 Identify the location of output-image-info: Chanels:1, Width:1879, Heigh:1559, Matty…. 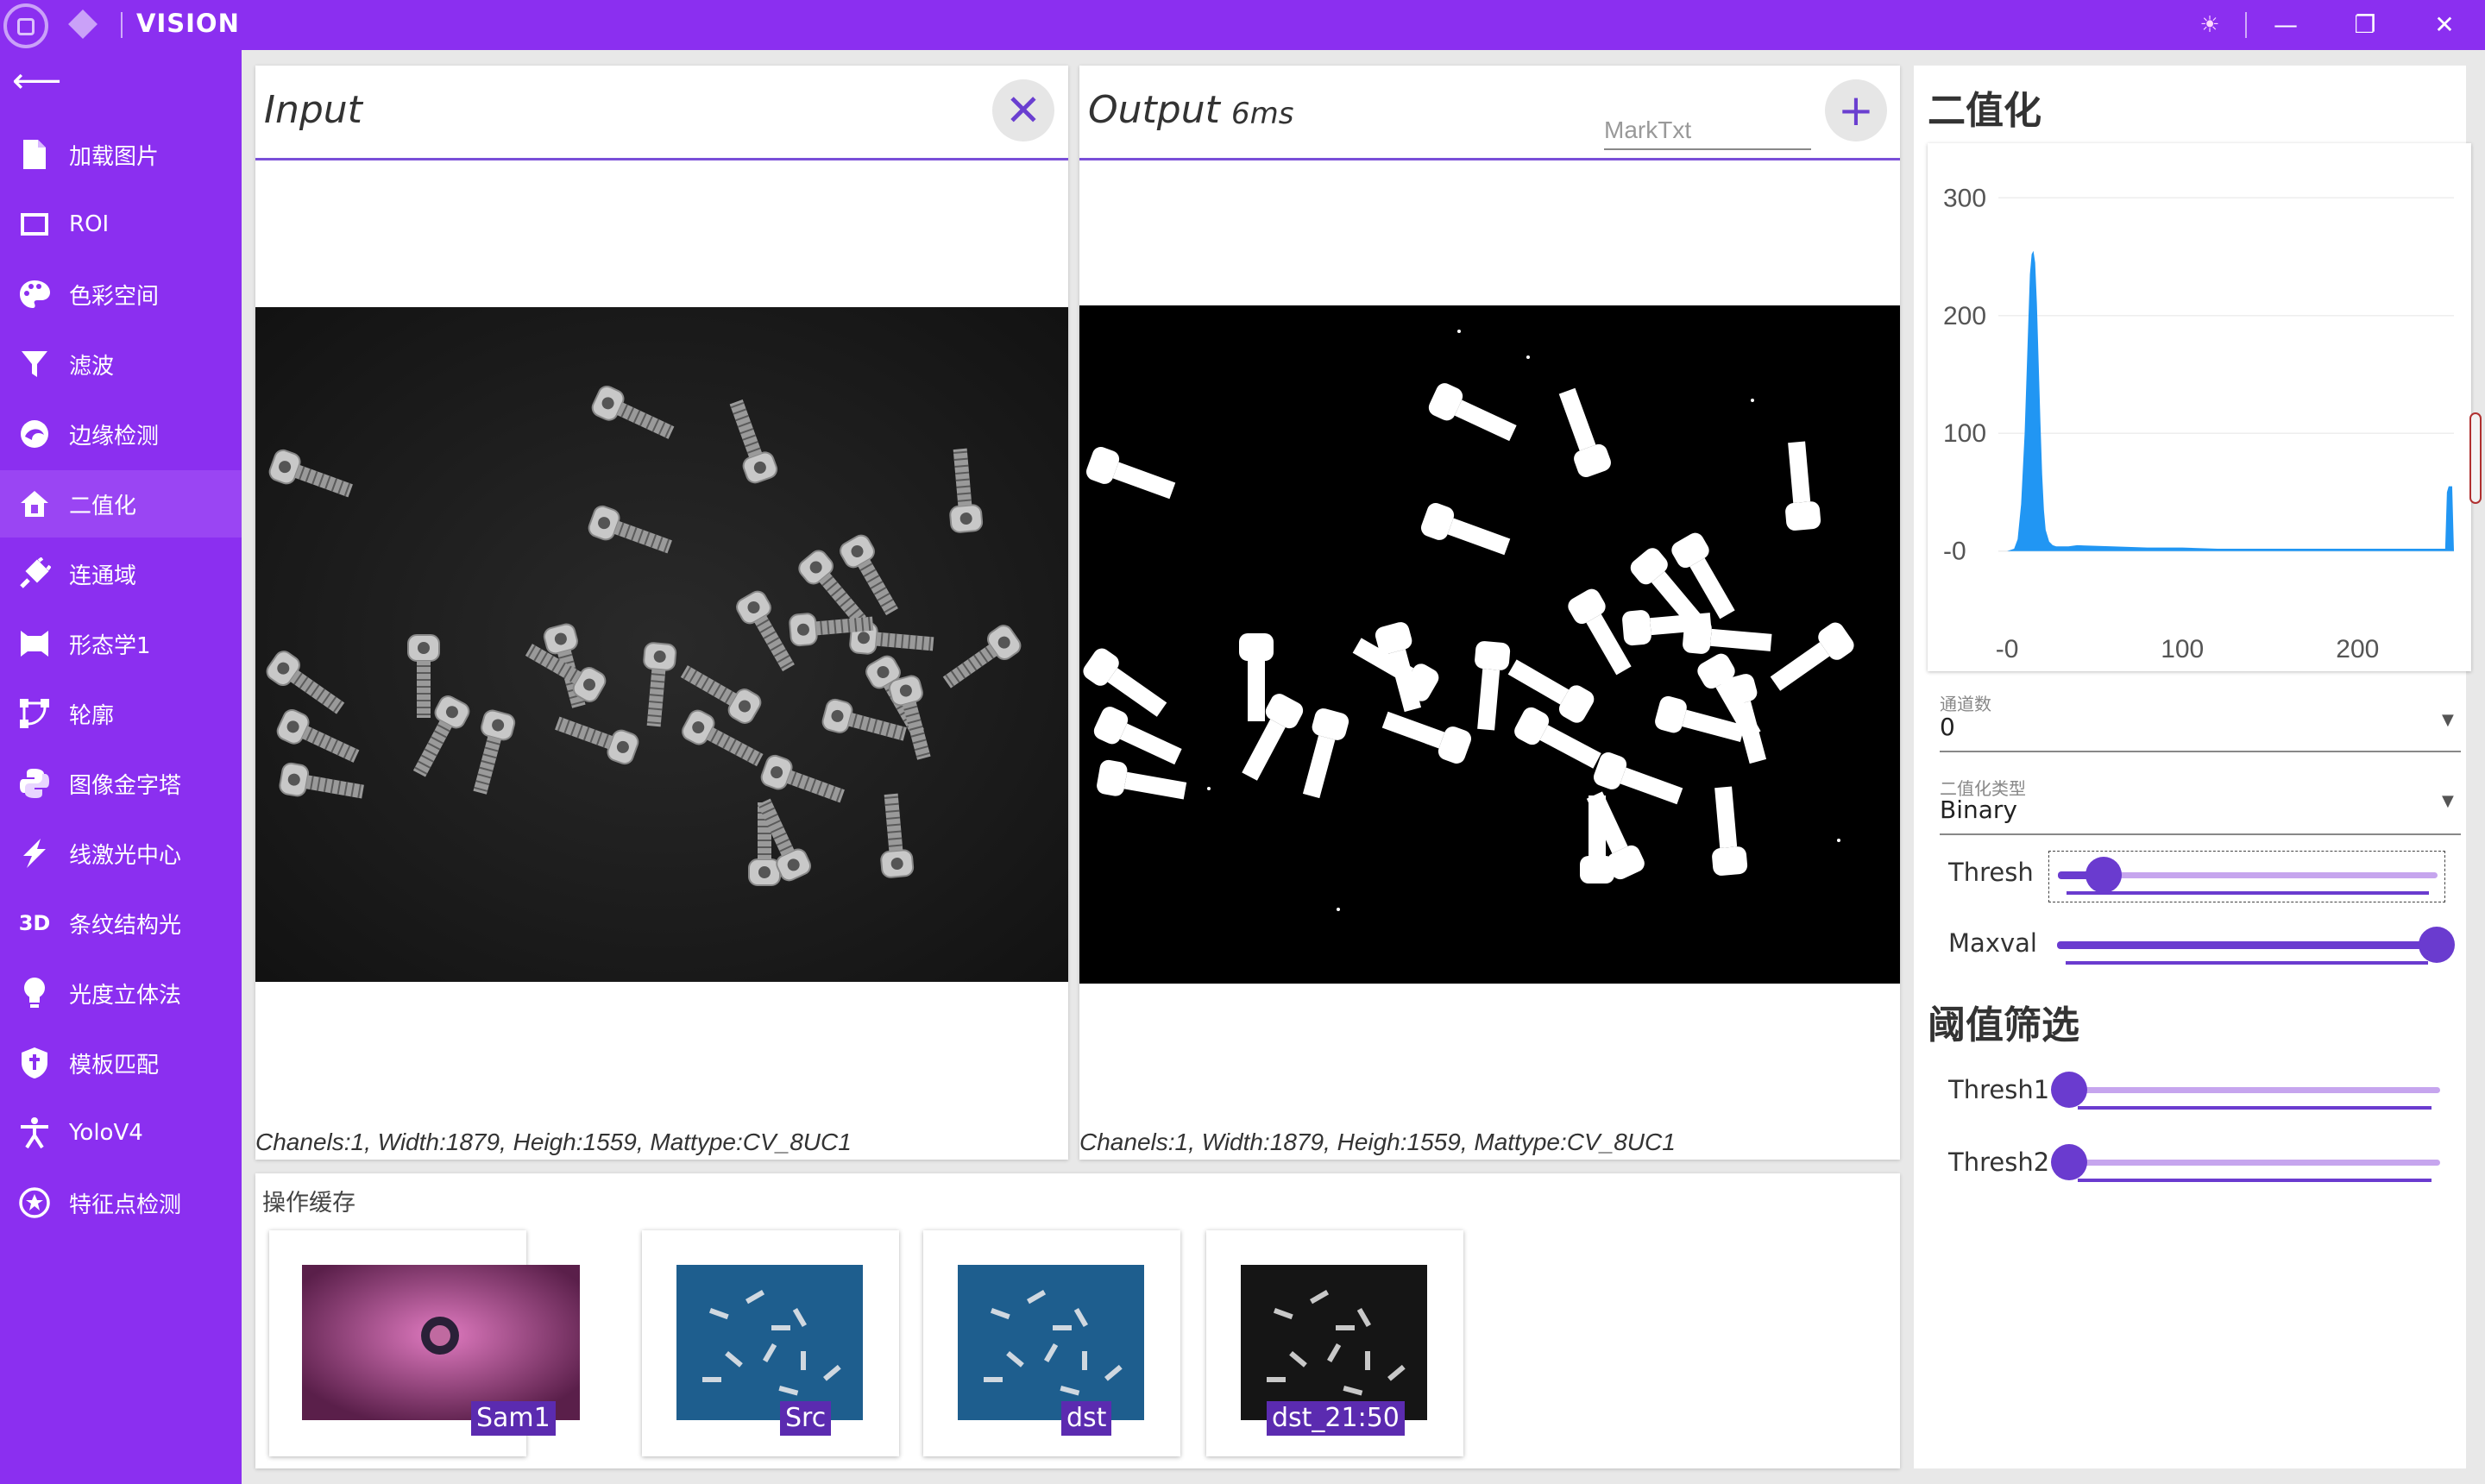
(1377, 1142).